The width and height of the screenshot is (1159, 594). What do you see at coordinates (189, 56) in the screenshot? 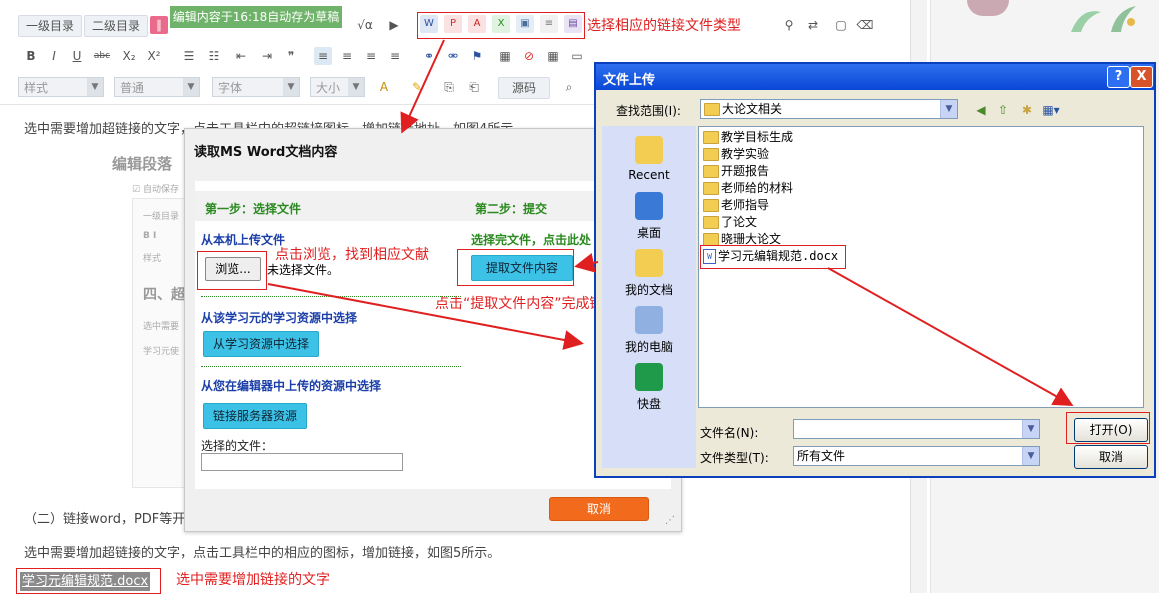
I see `ordered-list-icon: ☰` at bounding box center [189, 56].